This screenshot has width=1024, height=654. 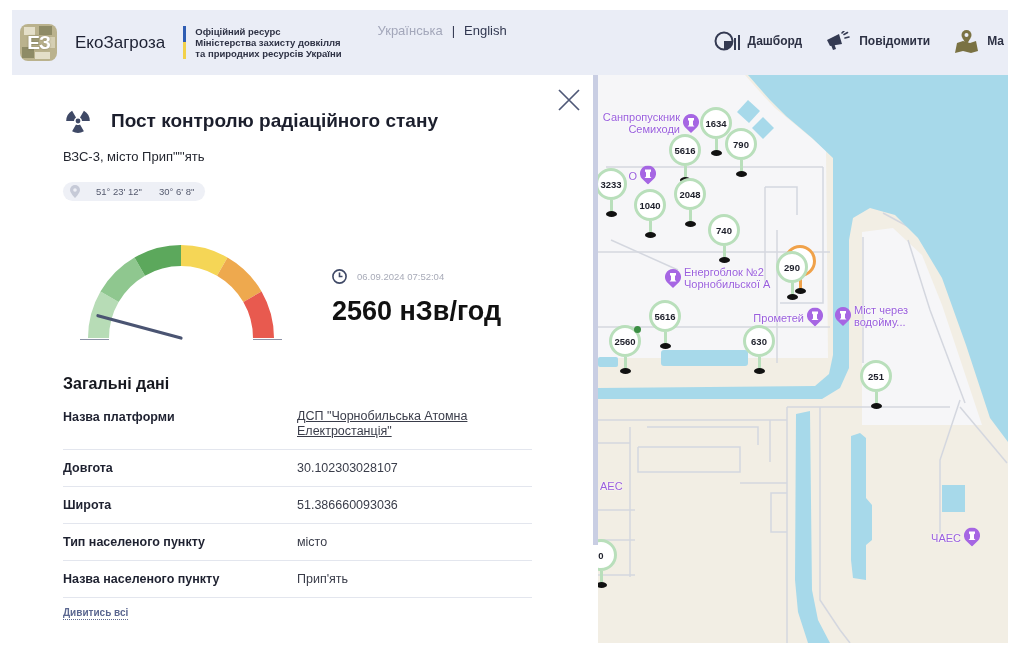 I want to click on map-pin-icon, so click(x=967, y=40).